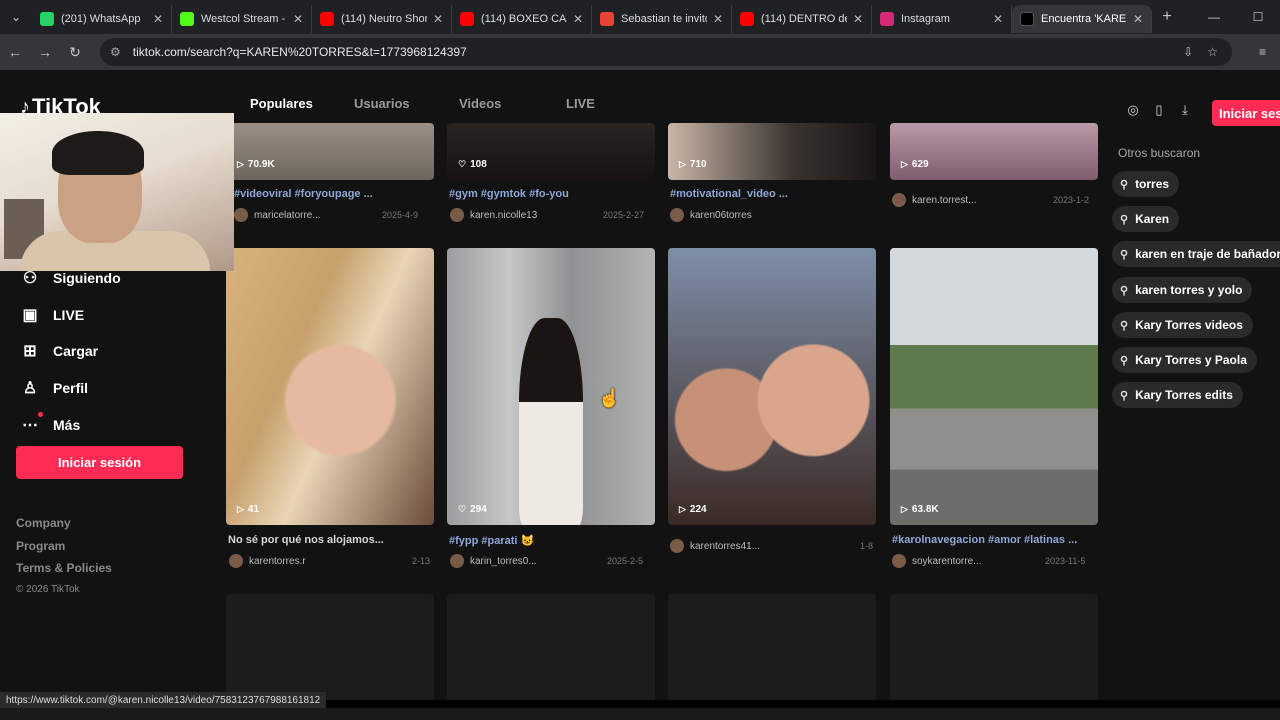  What do you see at coordinates (30, 315) in the screenshot?
I see `live-icon: ▣` at bounding box center [30, 315].